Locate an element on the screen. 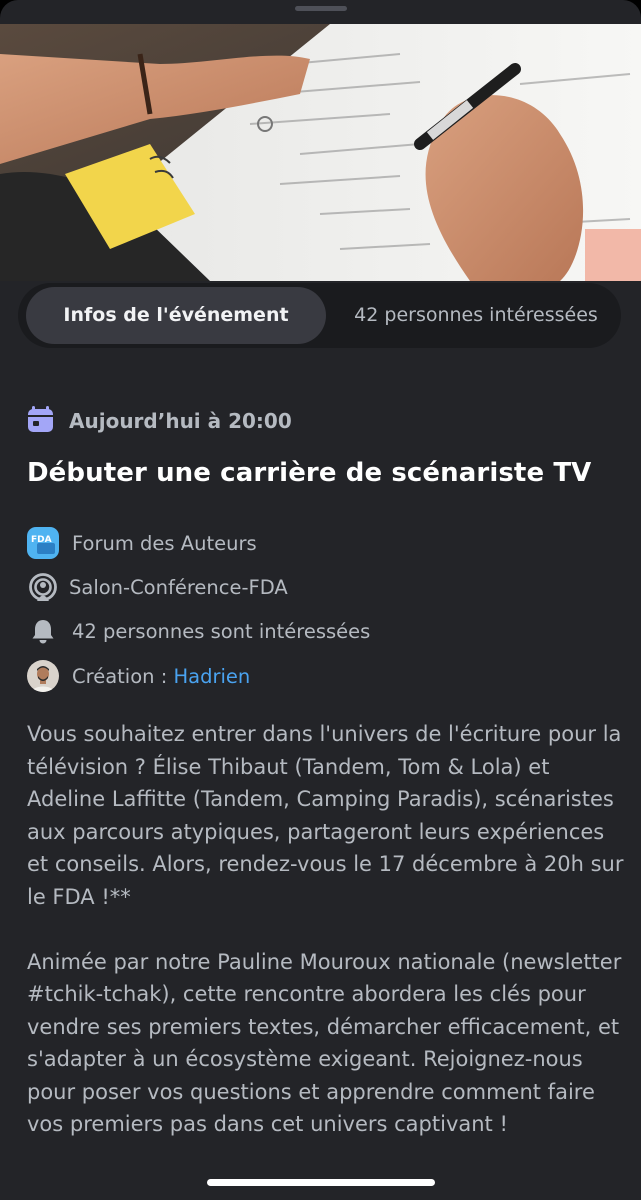 Image resolution: width=641 pixels, height=1200 pixels. server-icon: FDA is located at coordinates (43, 543).